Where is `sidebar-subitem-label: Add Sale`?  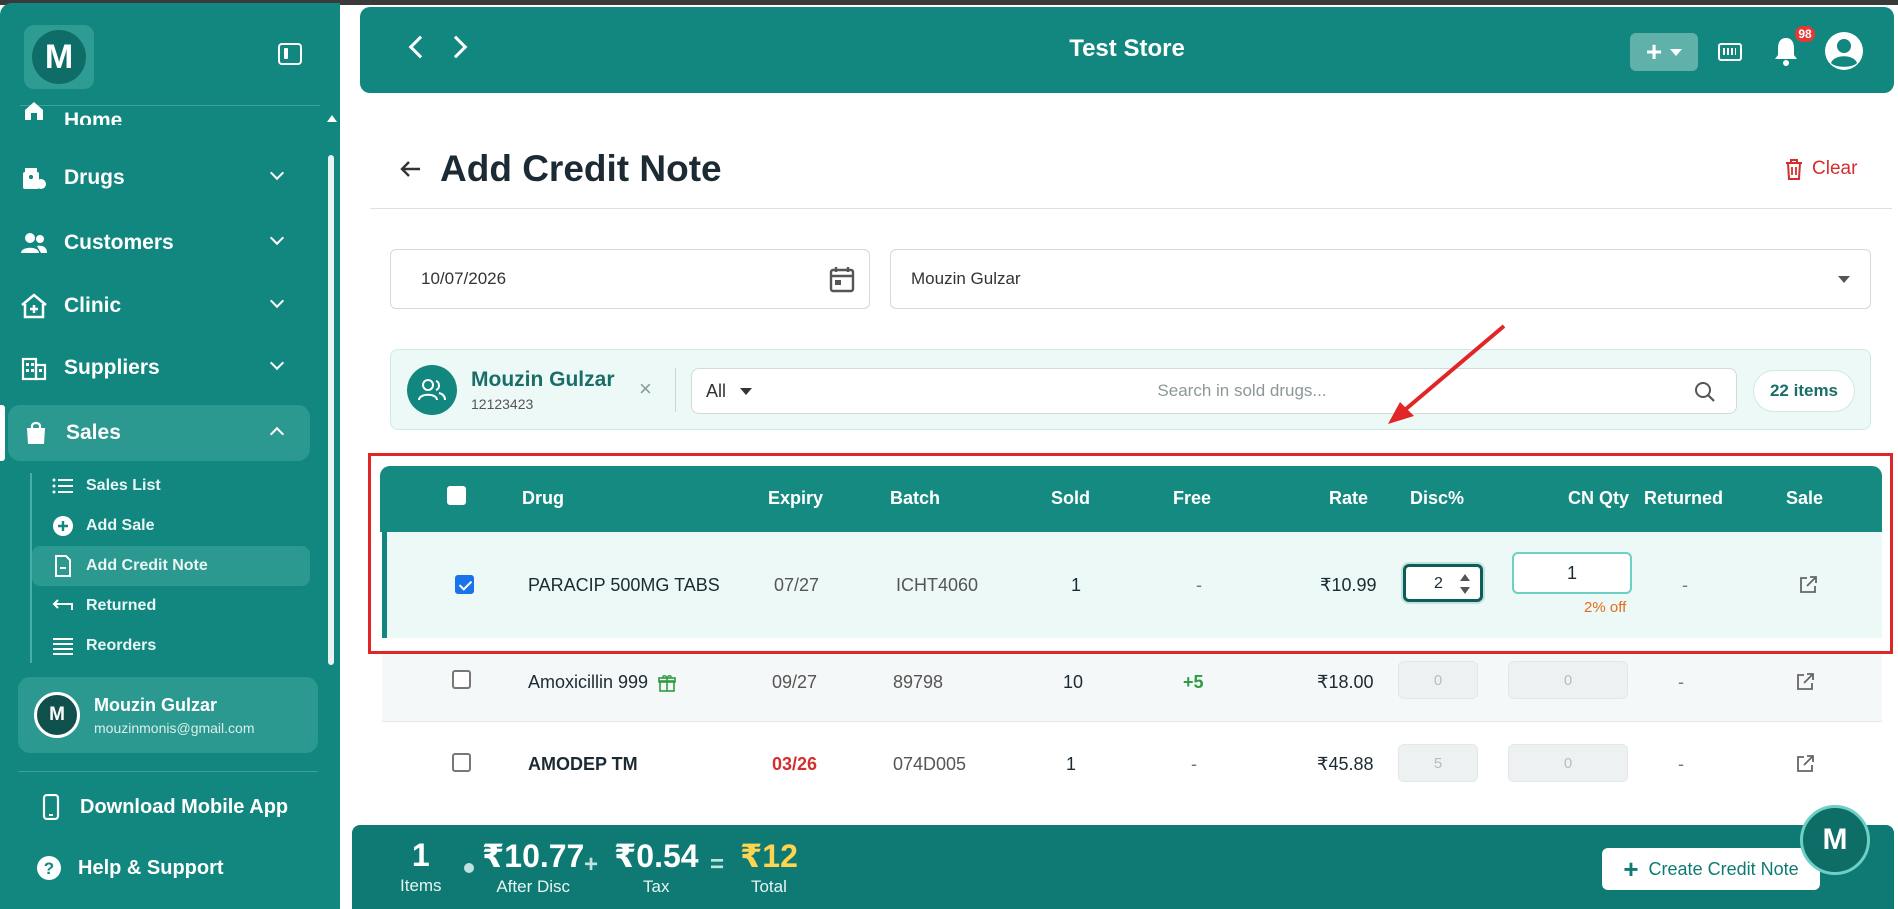
sidebar-subitem-label: Add Sale is located at coordinates (120, 525).